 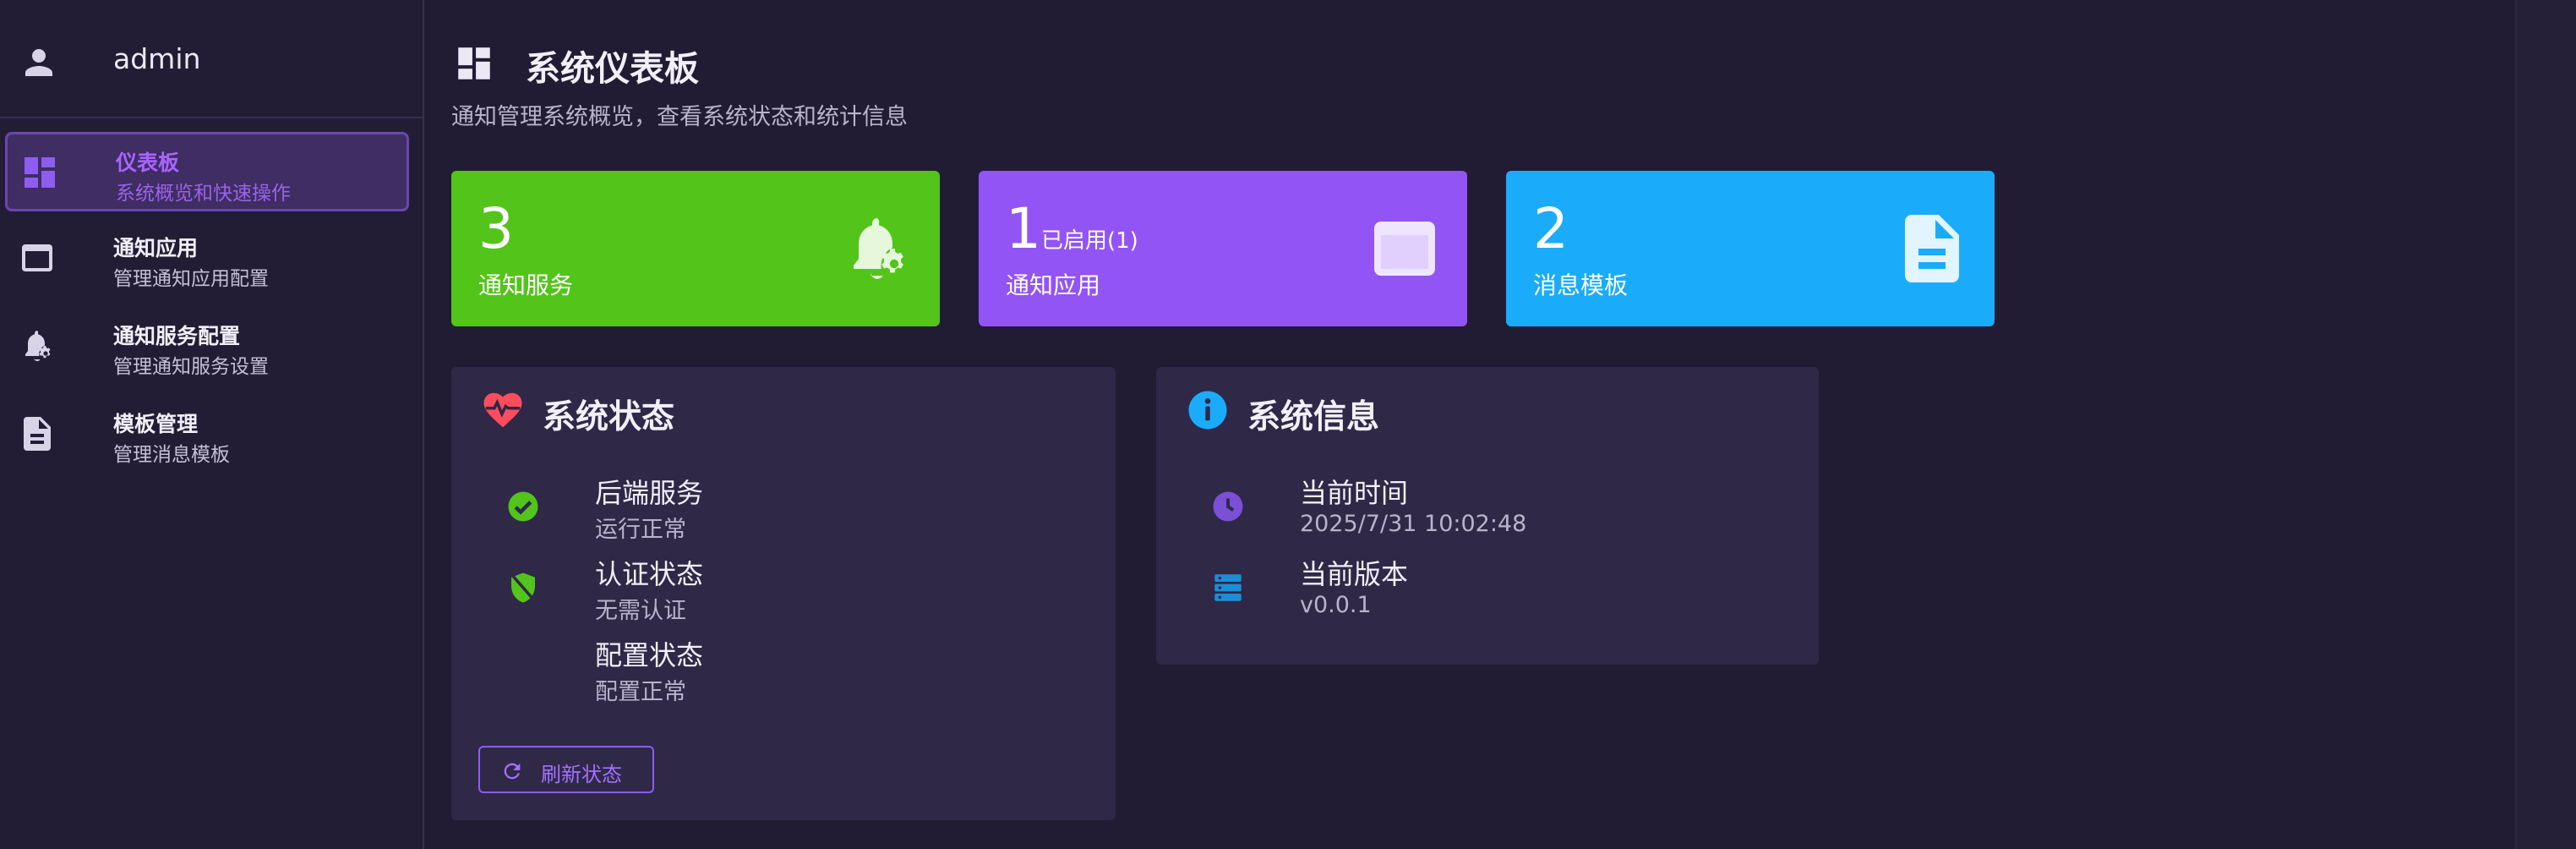 What do you see at coordinates (581, 774) in the screenshot?
I see `refresh-status-label: 刷新状态` at bounding box center [581, 774].